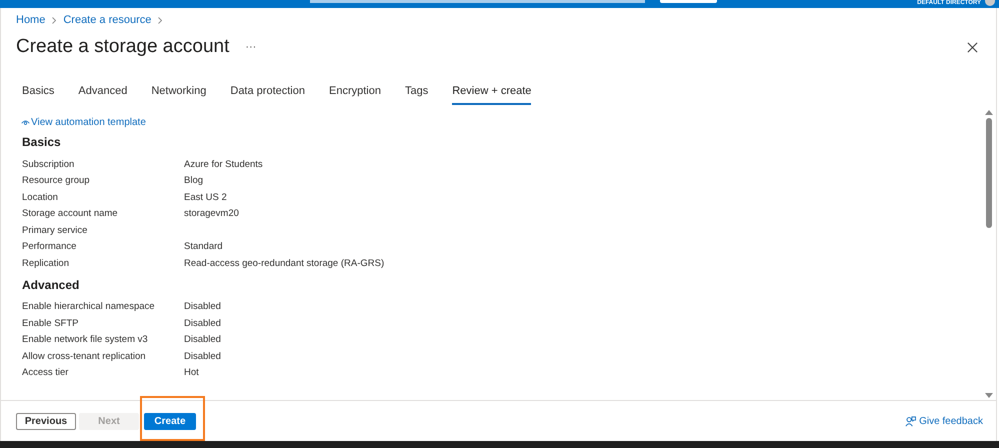 The image size is (999, 448). Describe the element at coordinates (84, 356) in the screenshot. I see `field-label: Allow cross-tenant replication` at that location.